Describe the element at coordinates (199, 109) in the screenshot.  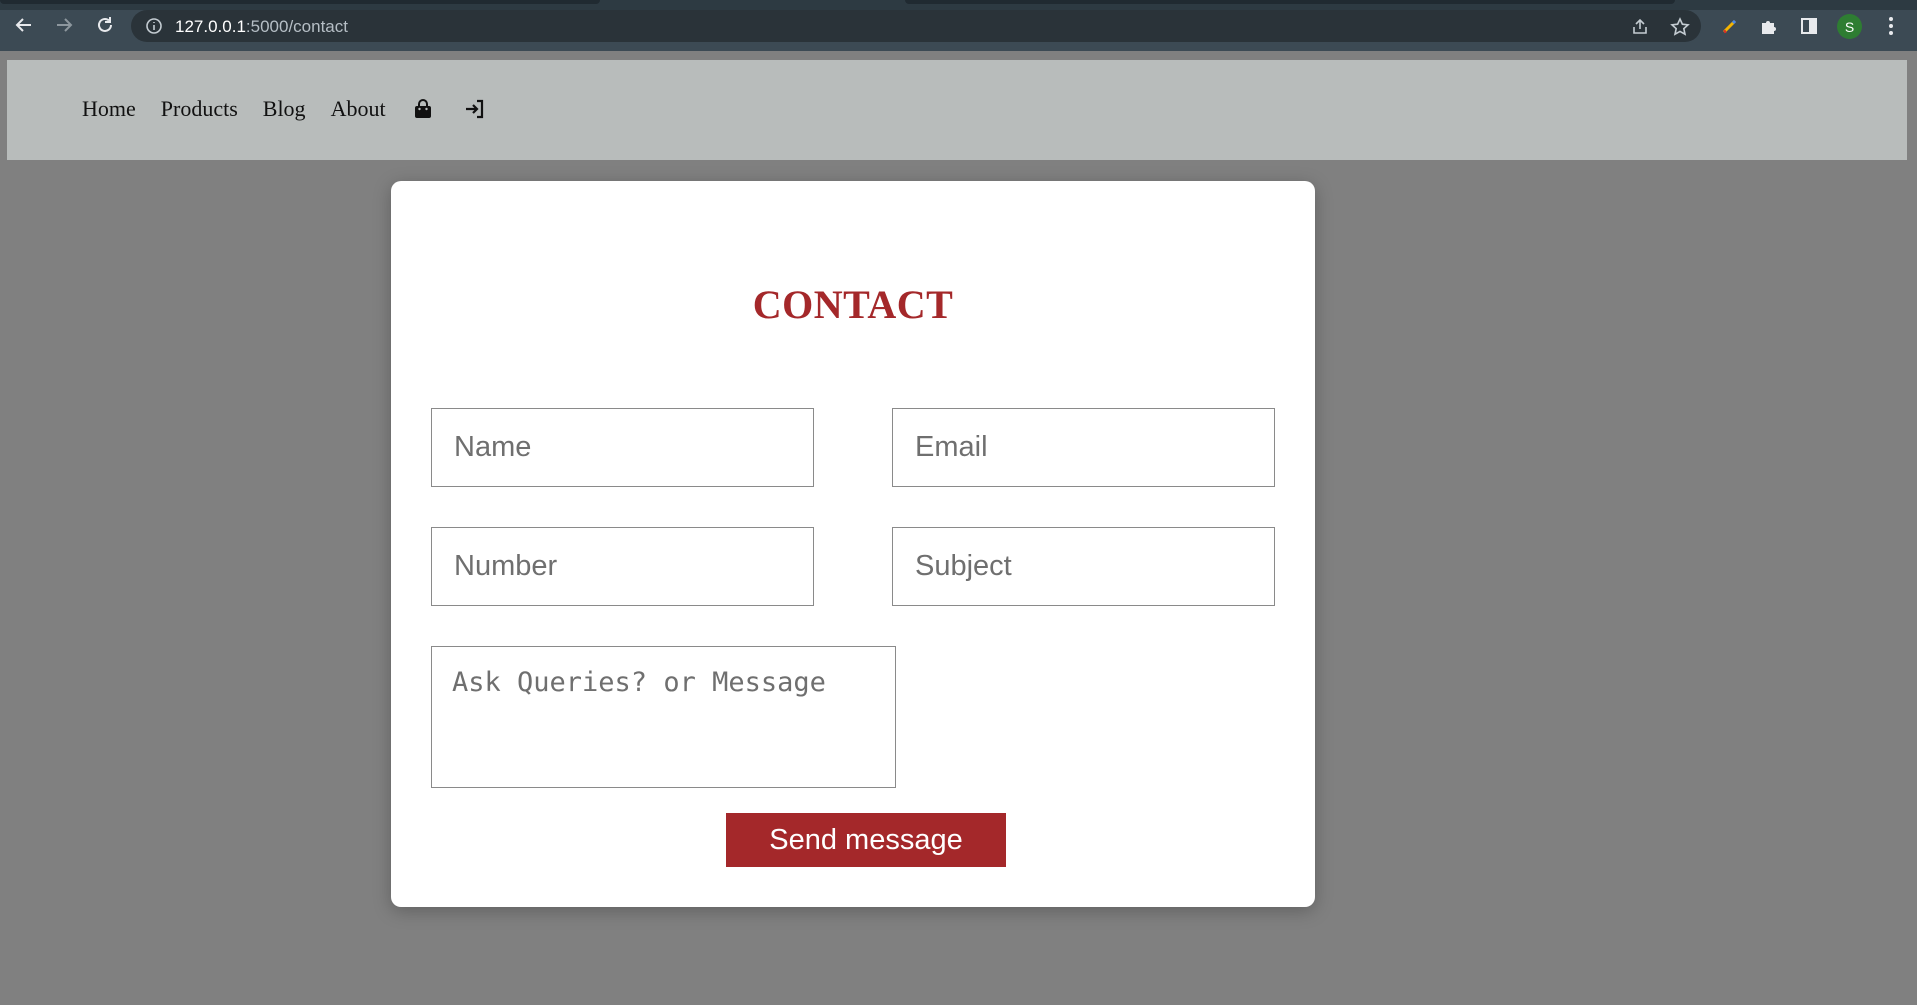
I see `nav-products-link: Products` at that location.